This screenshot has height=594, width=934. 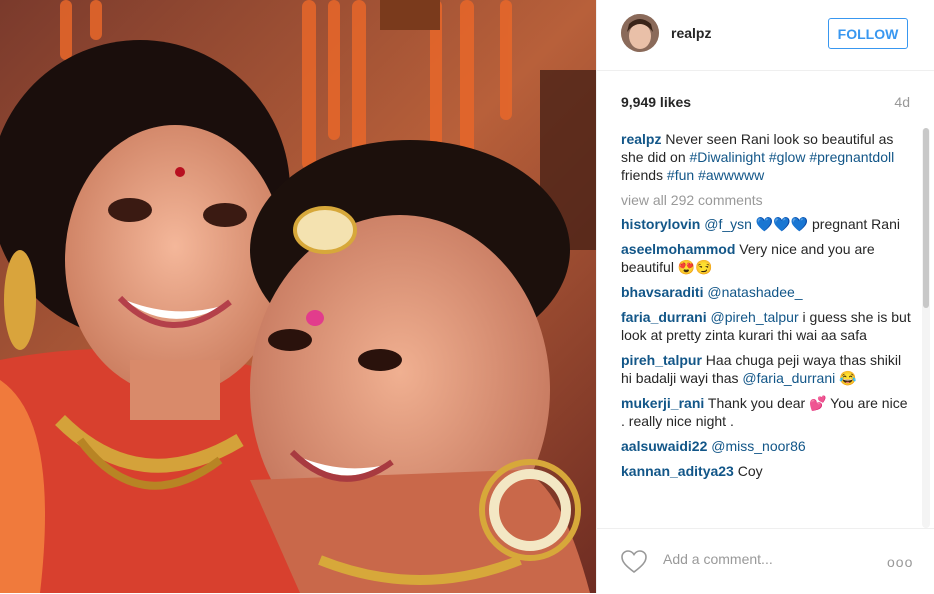 What do you see at coordinates (856, 224) in the screenshot?
I see `comment-text: pregnant Rani` at bounding box center [856, 224].